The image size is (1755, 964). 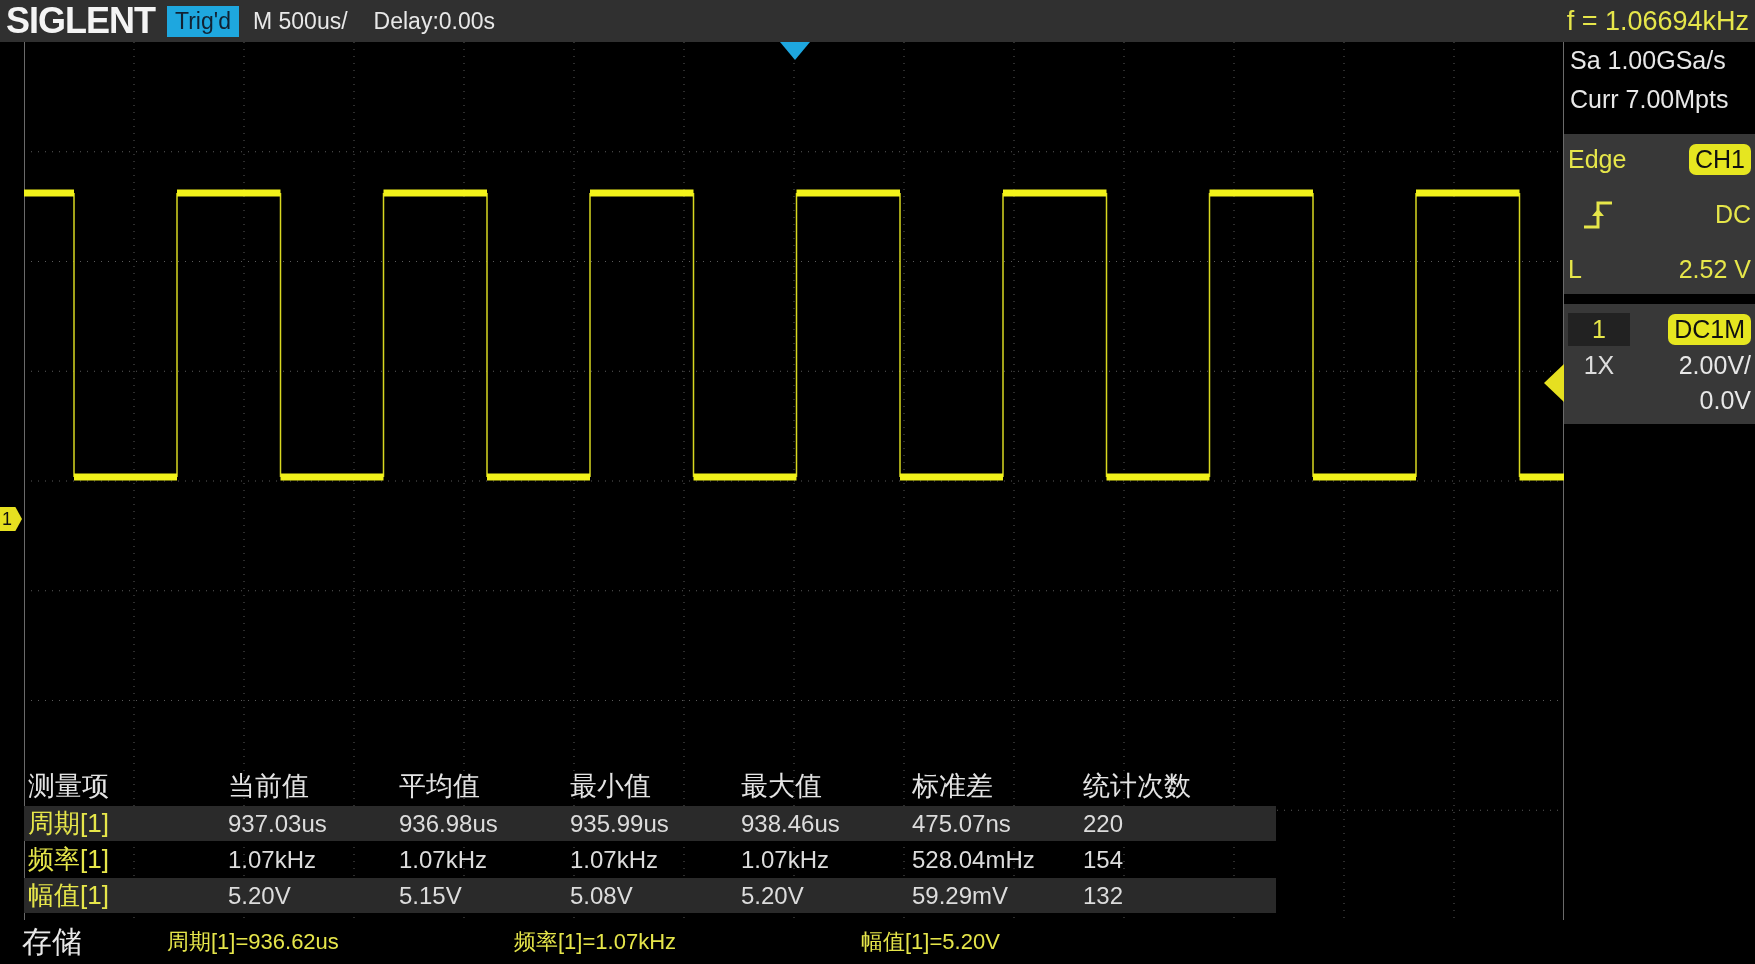 What do you see at coordinates (1137, 786) in the screenshot?
I see `column-header: 统计次数` at bounding box center [1137, 786].